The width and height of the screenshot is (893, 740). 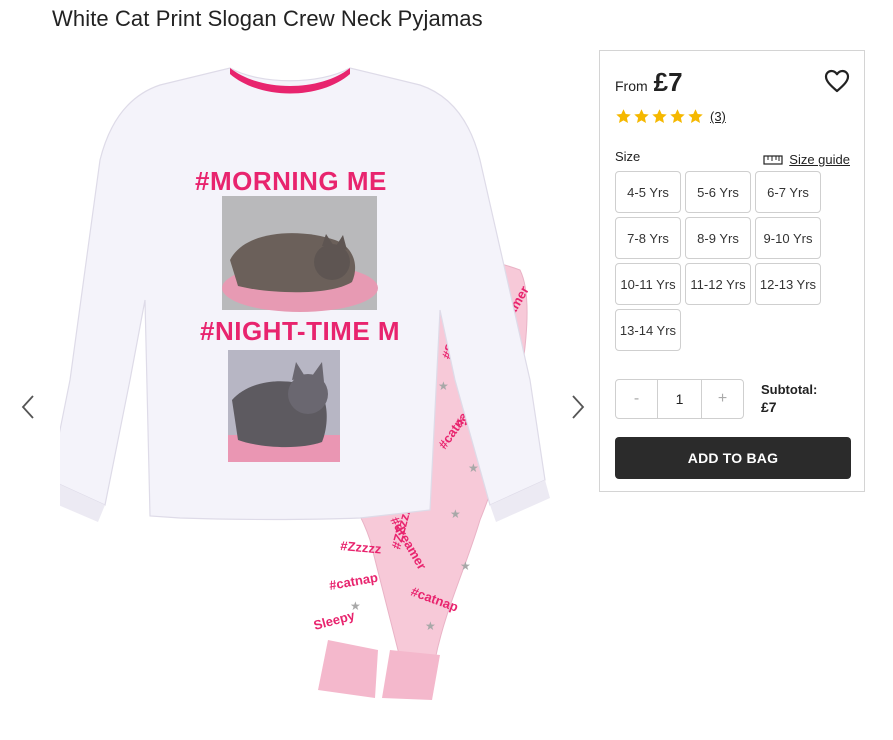 What do you see at coordinates (718, 192) in the screenshot?
I see `size-option: 5-6 Yrs` at bounding box center [718, 192].